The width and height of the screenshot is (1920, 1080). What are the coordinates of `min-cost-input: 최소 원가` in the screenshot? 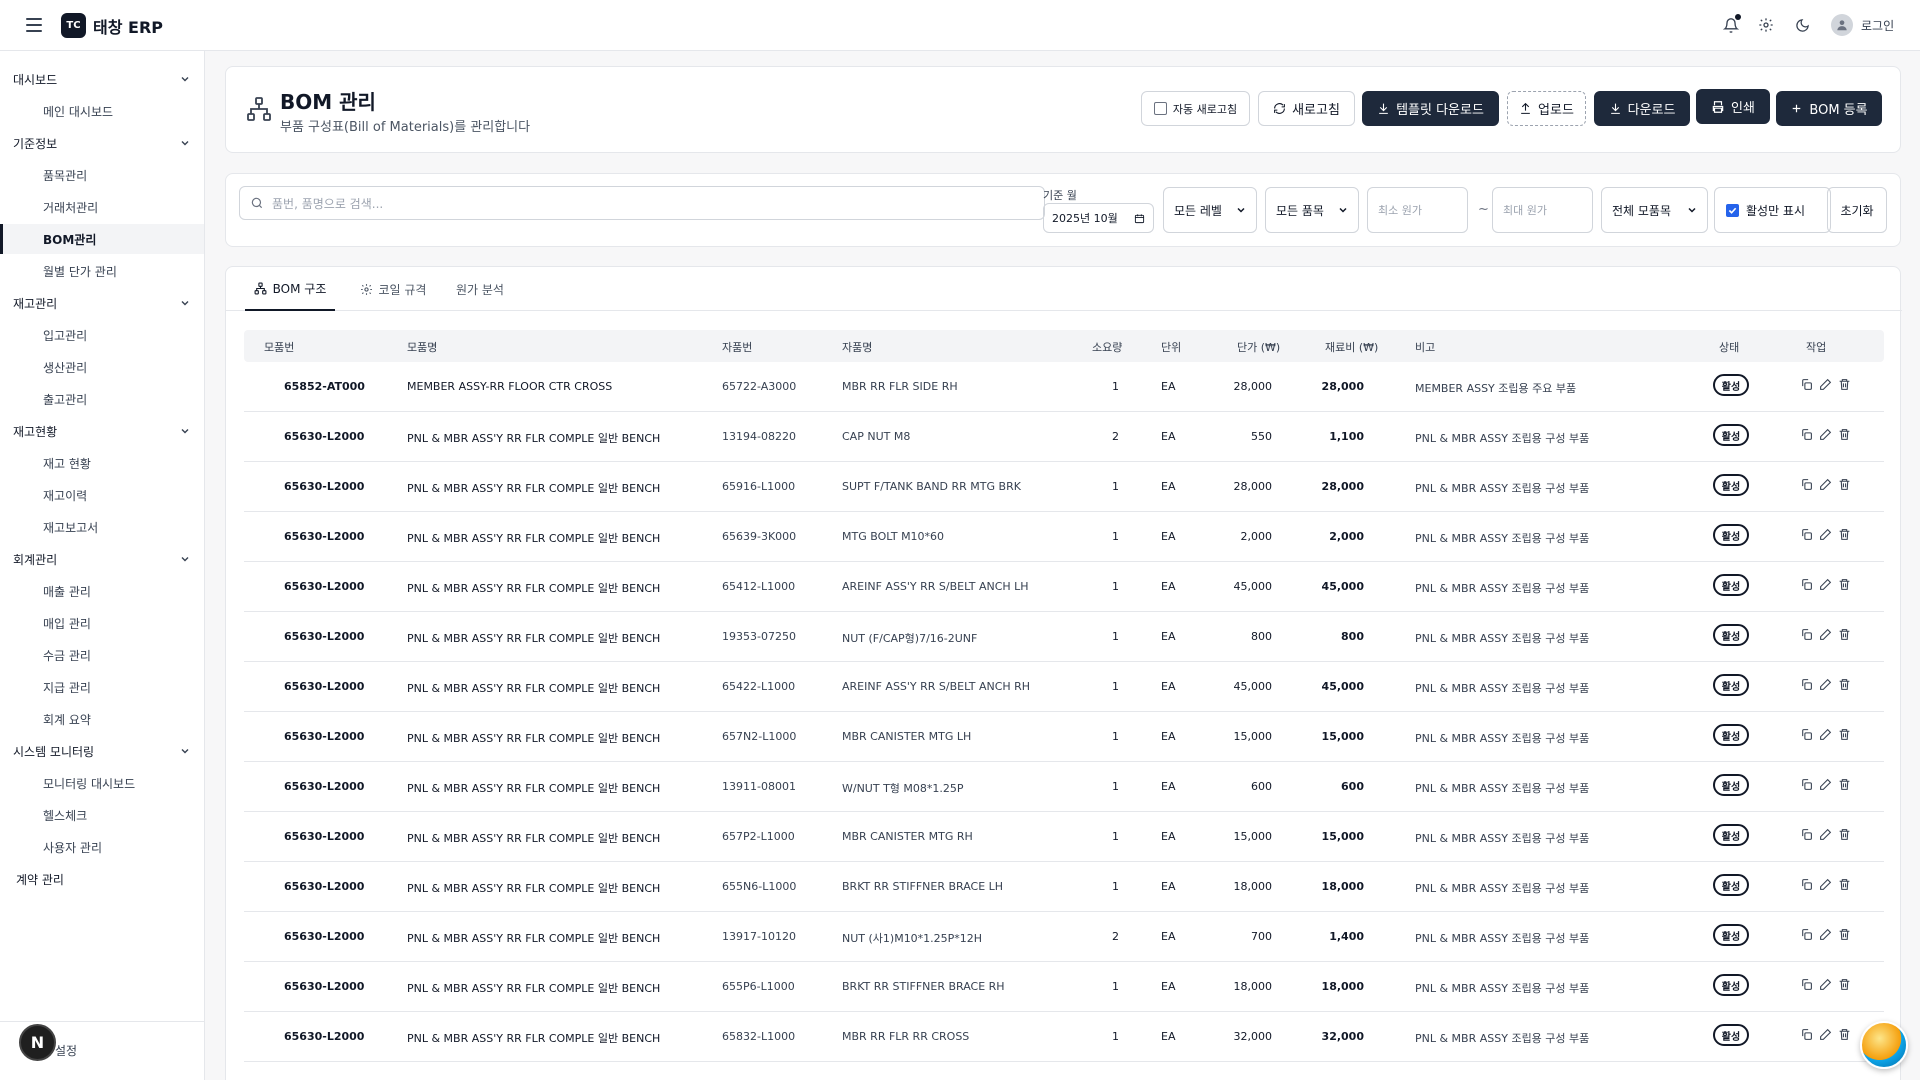 It's located at (1417, 210).